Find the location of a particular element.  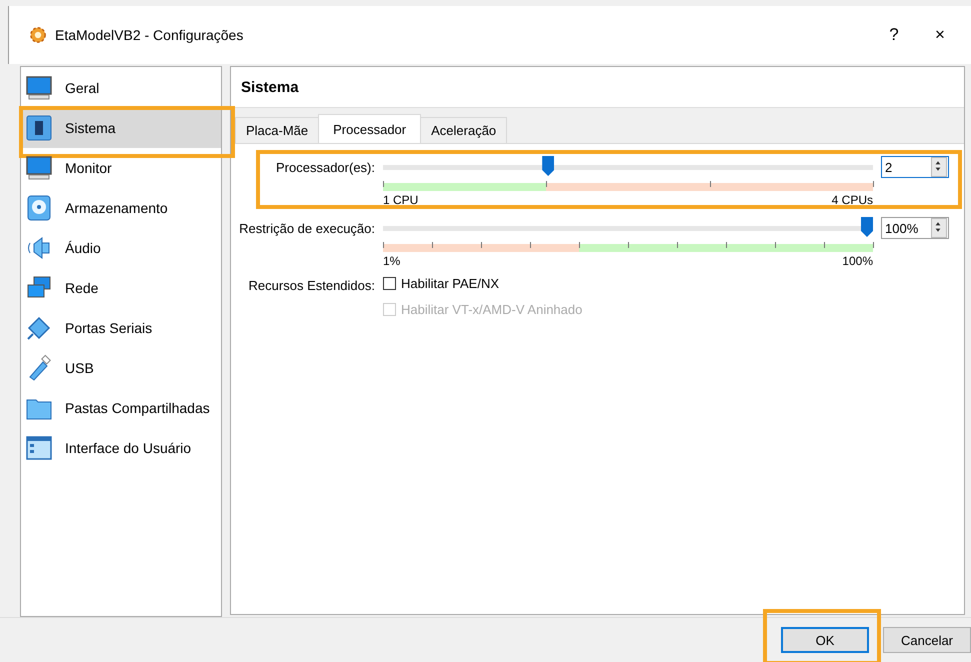

field-label: Processador(es): is located at coordinates (325, 167).